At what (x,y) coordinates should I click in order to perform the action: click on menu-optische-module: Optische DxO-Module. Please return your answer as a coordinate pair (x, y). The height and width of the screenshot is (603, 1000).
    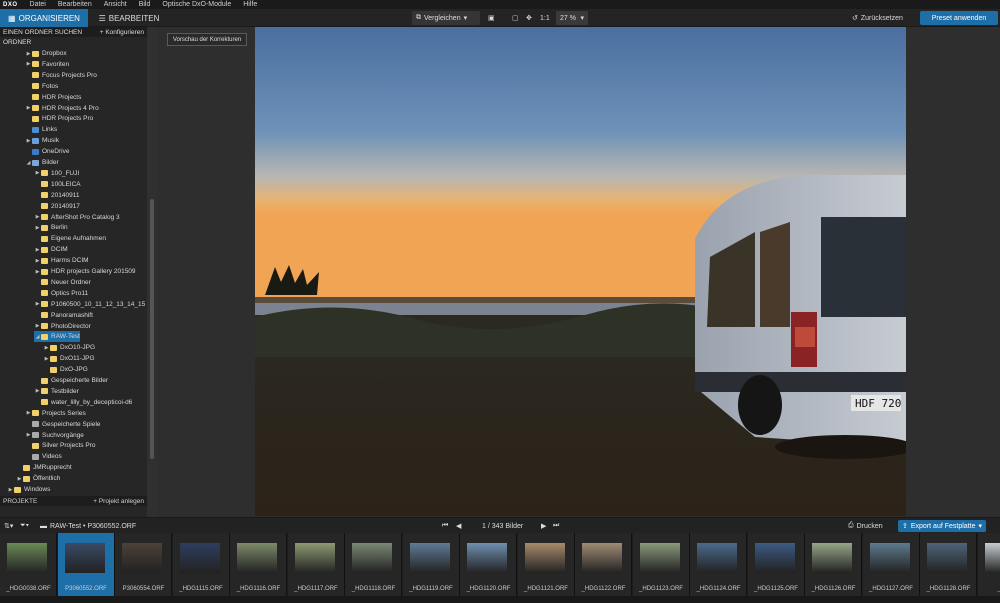
    Looking at the image, I should click on (196, 4).